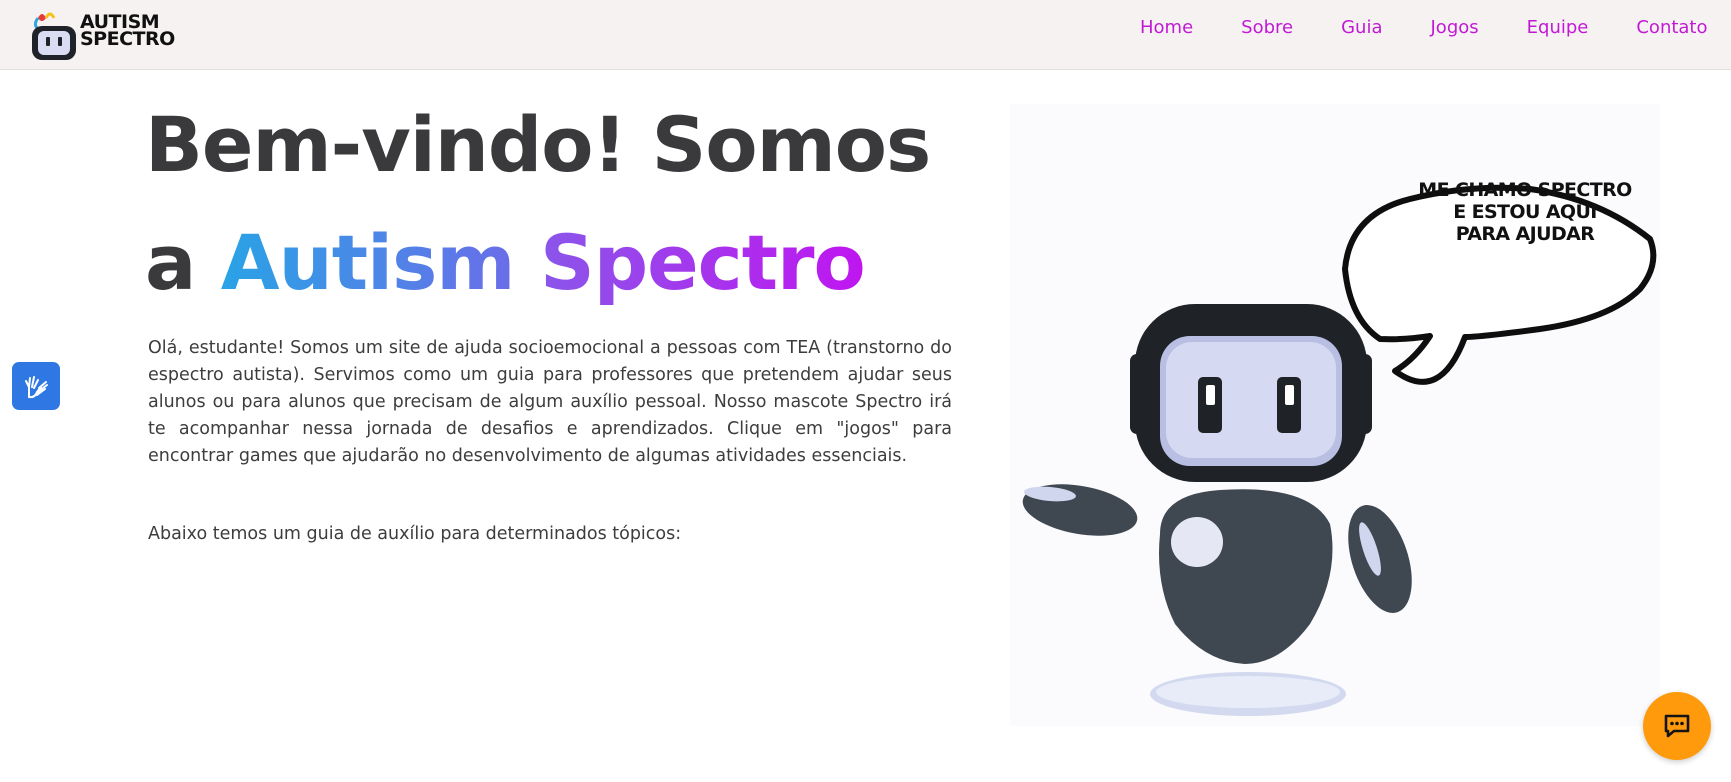 The width and height of the screenshot is (1731, 782). Describe the element at coordinates (1267, 27) in the screenshot. I see `nav-sobre: Sobre` at that location.